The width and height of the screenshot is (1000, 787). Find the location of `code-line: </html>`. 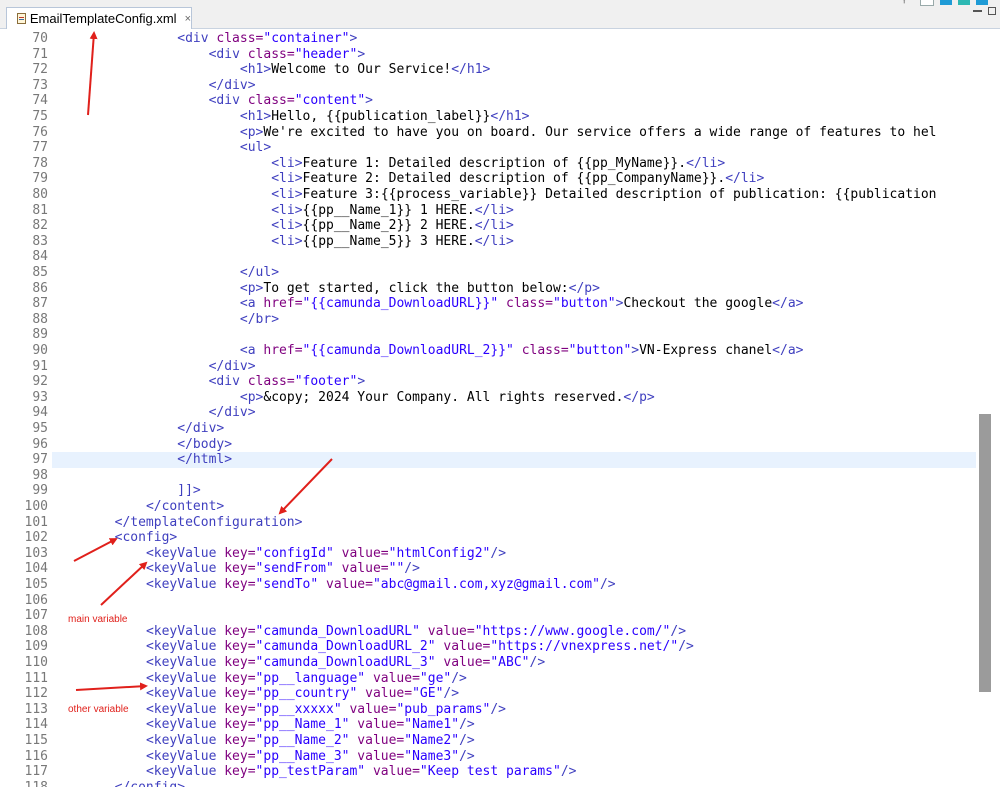

code-line: </html> is located at coordinates (514, 460).